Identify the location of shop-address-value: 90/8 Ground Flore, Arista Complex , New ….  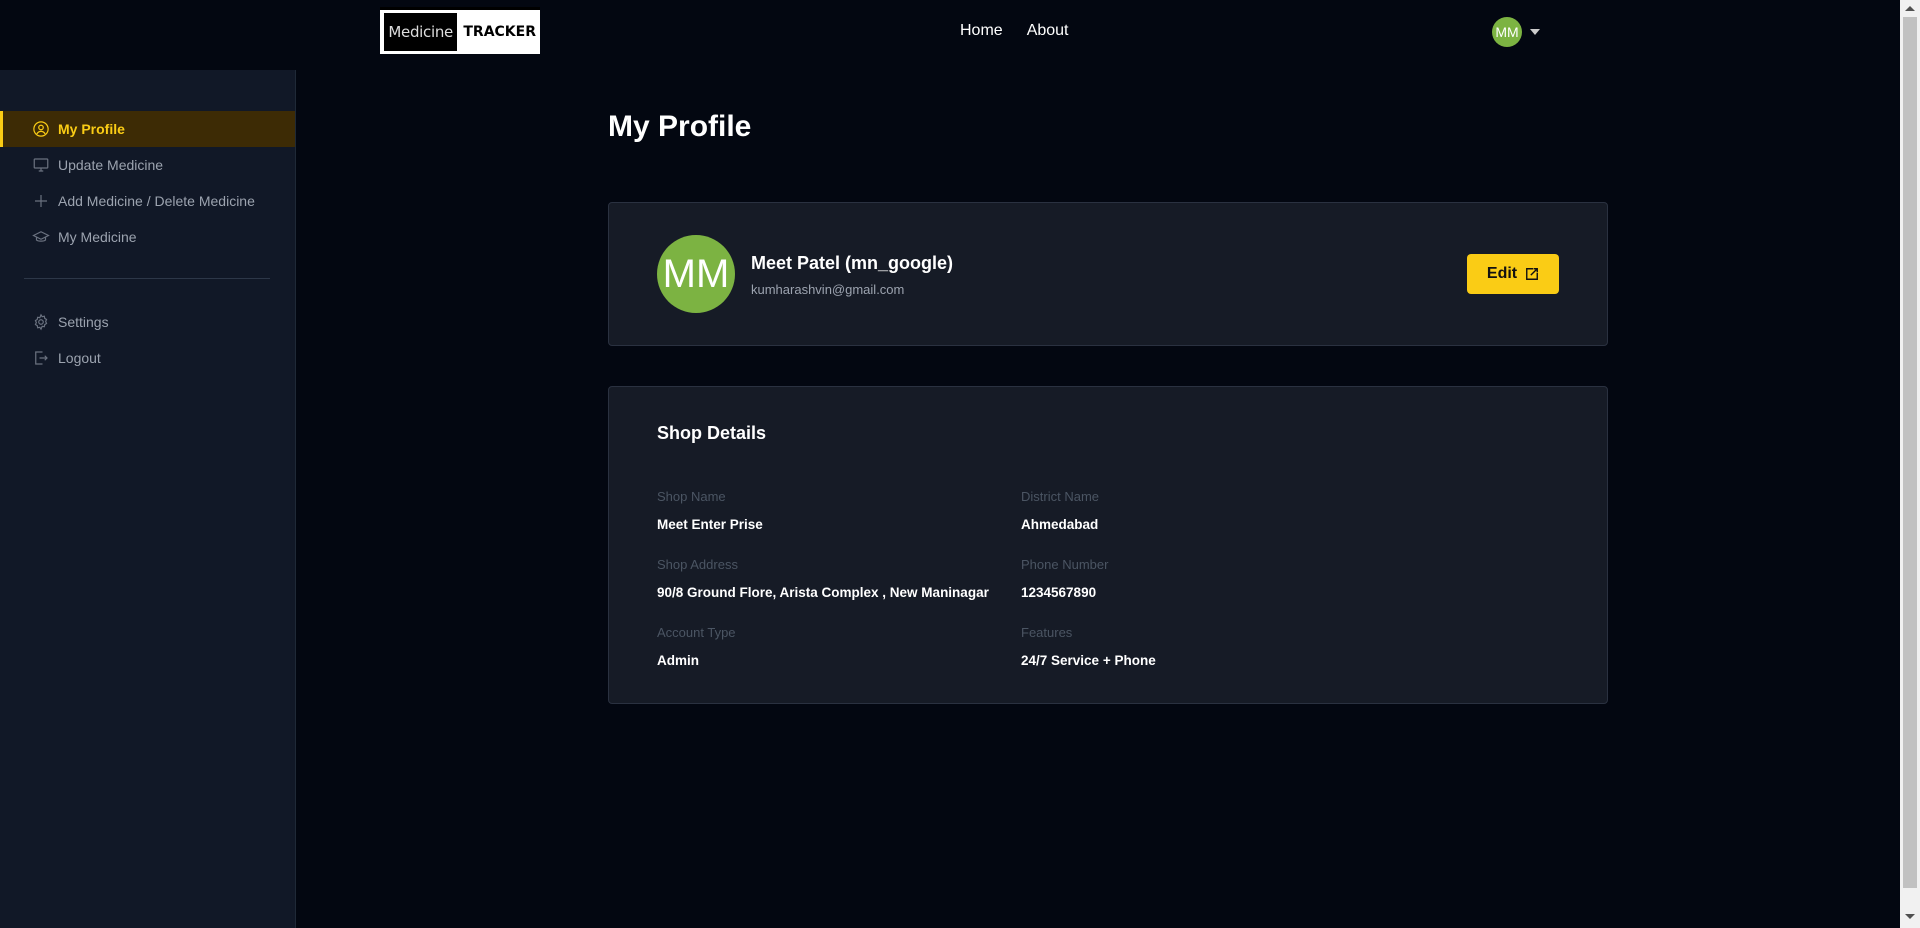
(823, 592).